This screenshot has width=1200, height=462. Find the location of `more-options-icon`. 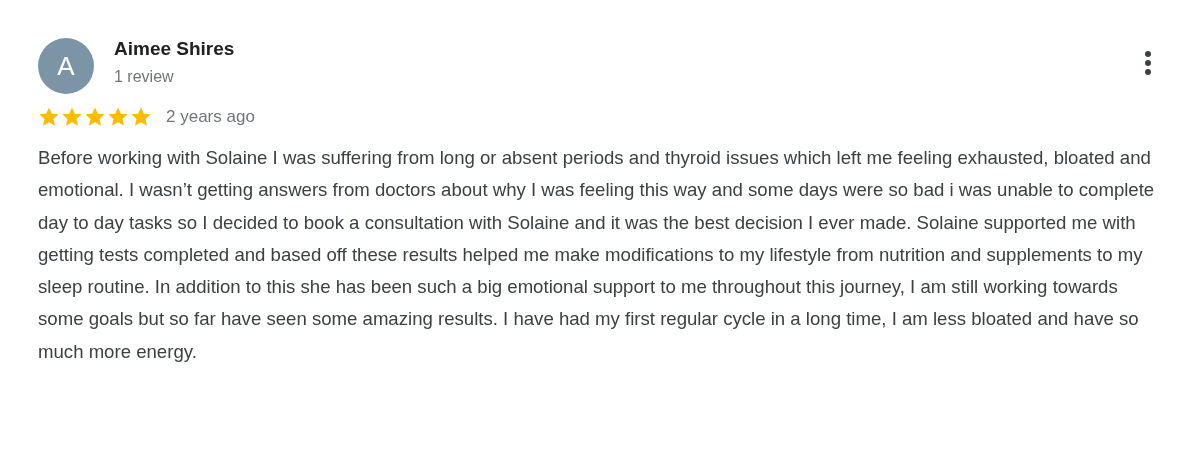

more-options-icon is located at coordinates (1148, 63).